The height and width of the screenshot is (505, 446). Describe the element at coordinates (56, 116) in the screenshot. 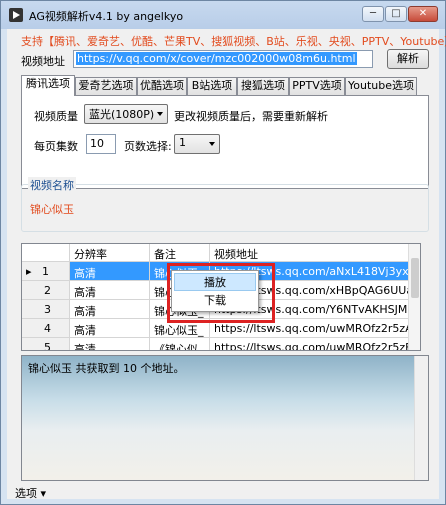

I see `quality-label: 视频质量` at that location.